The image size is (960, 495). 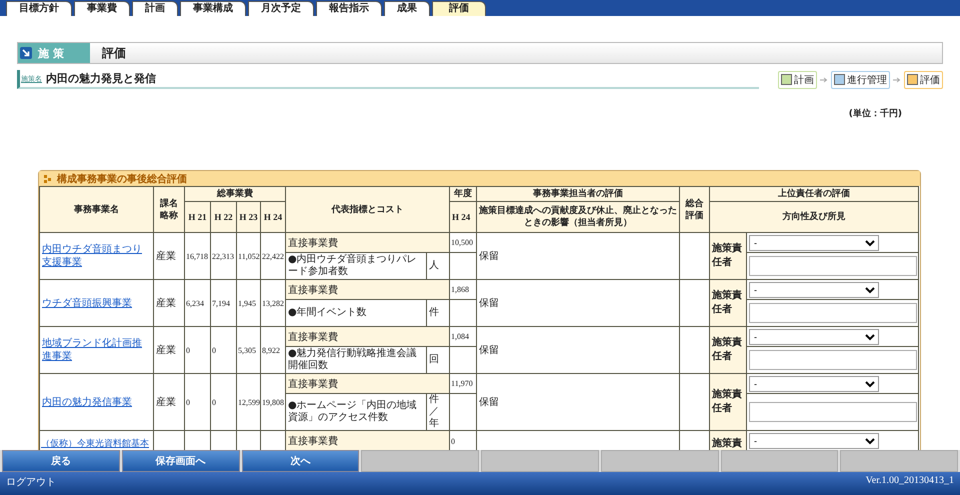 What do you see at coordinates (169, 209) in the screenshot?
I see `column-header: 課名略称` at bounding box center [169, 209].